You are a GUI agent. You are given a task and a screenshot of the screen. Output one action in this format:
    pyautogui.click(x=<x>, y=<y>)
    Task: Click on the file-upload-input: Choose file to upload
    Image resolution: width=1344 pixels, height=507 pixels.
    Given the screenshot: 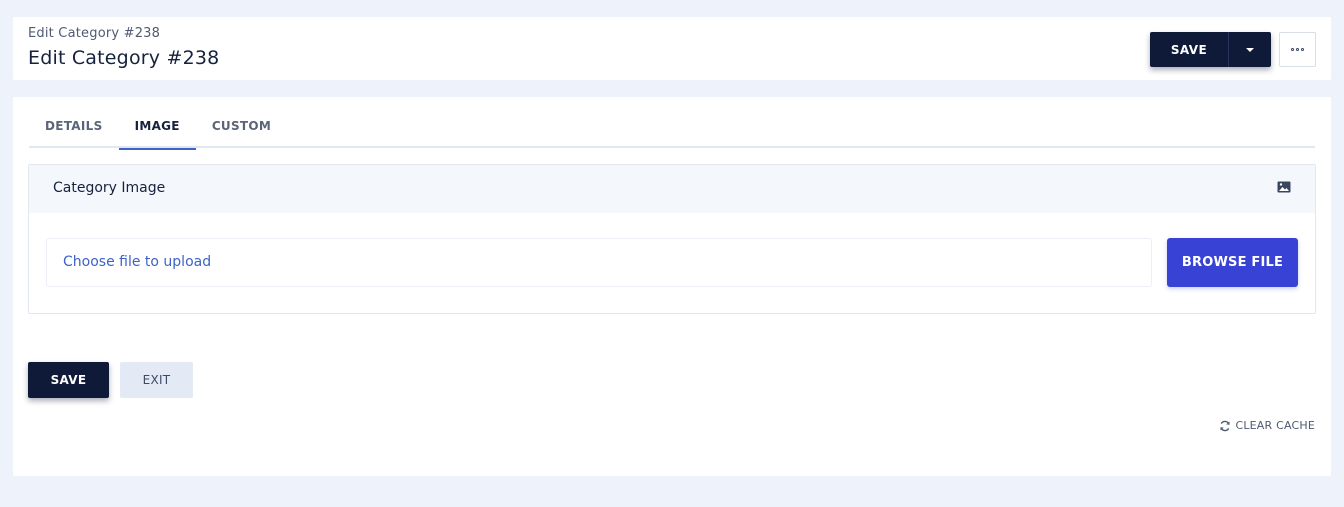 What is the action you would take?
    pyautogui.click(x=599, y=262)
    